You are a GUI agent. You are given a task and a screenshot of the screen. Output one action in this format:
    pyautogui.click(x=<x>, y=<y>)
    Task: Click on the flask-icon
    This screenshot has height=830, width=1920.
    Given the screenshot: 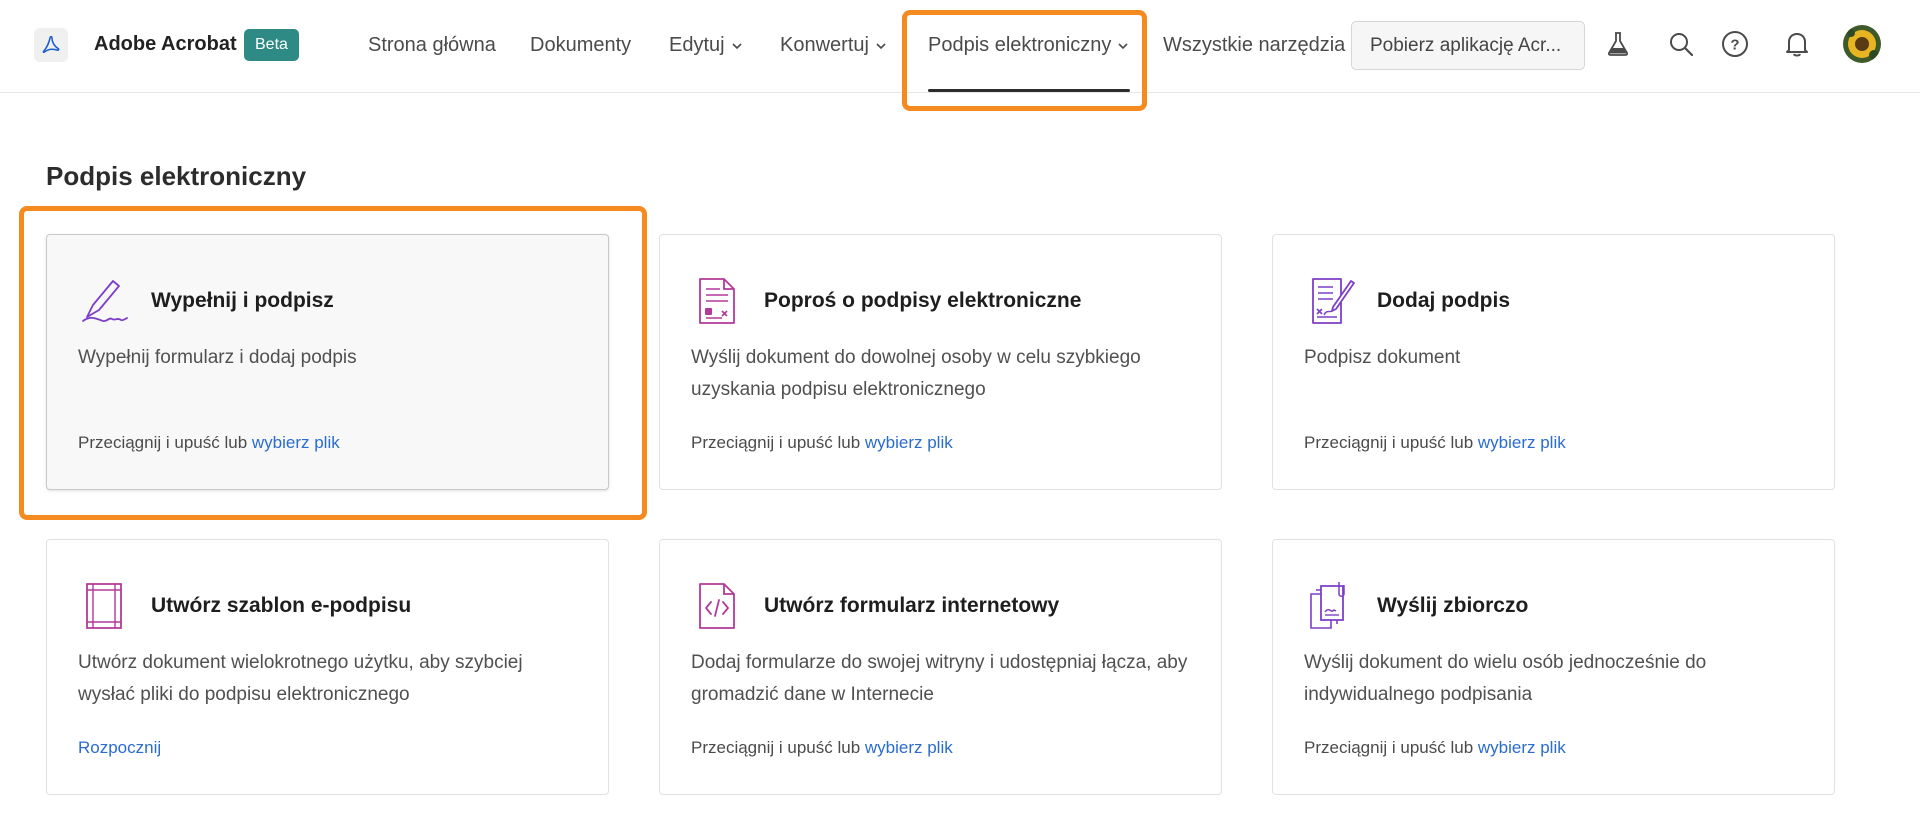 What is the action you would take?
    pyautogui.click(x=1618, y=44)
    